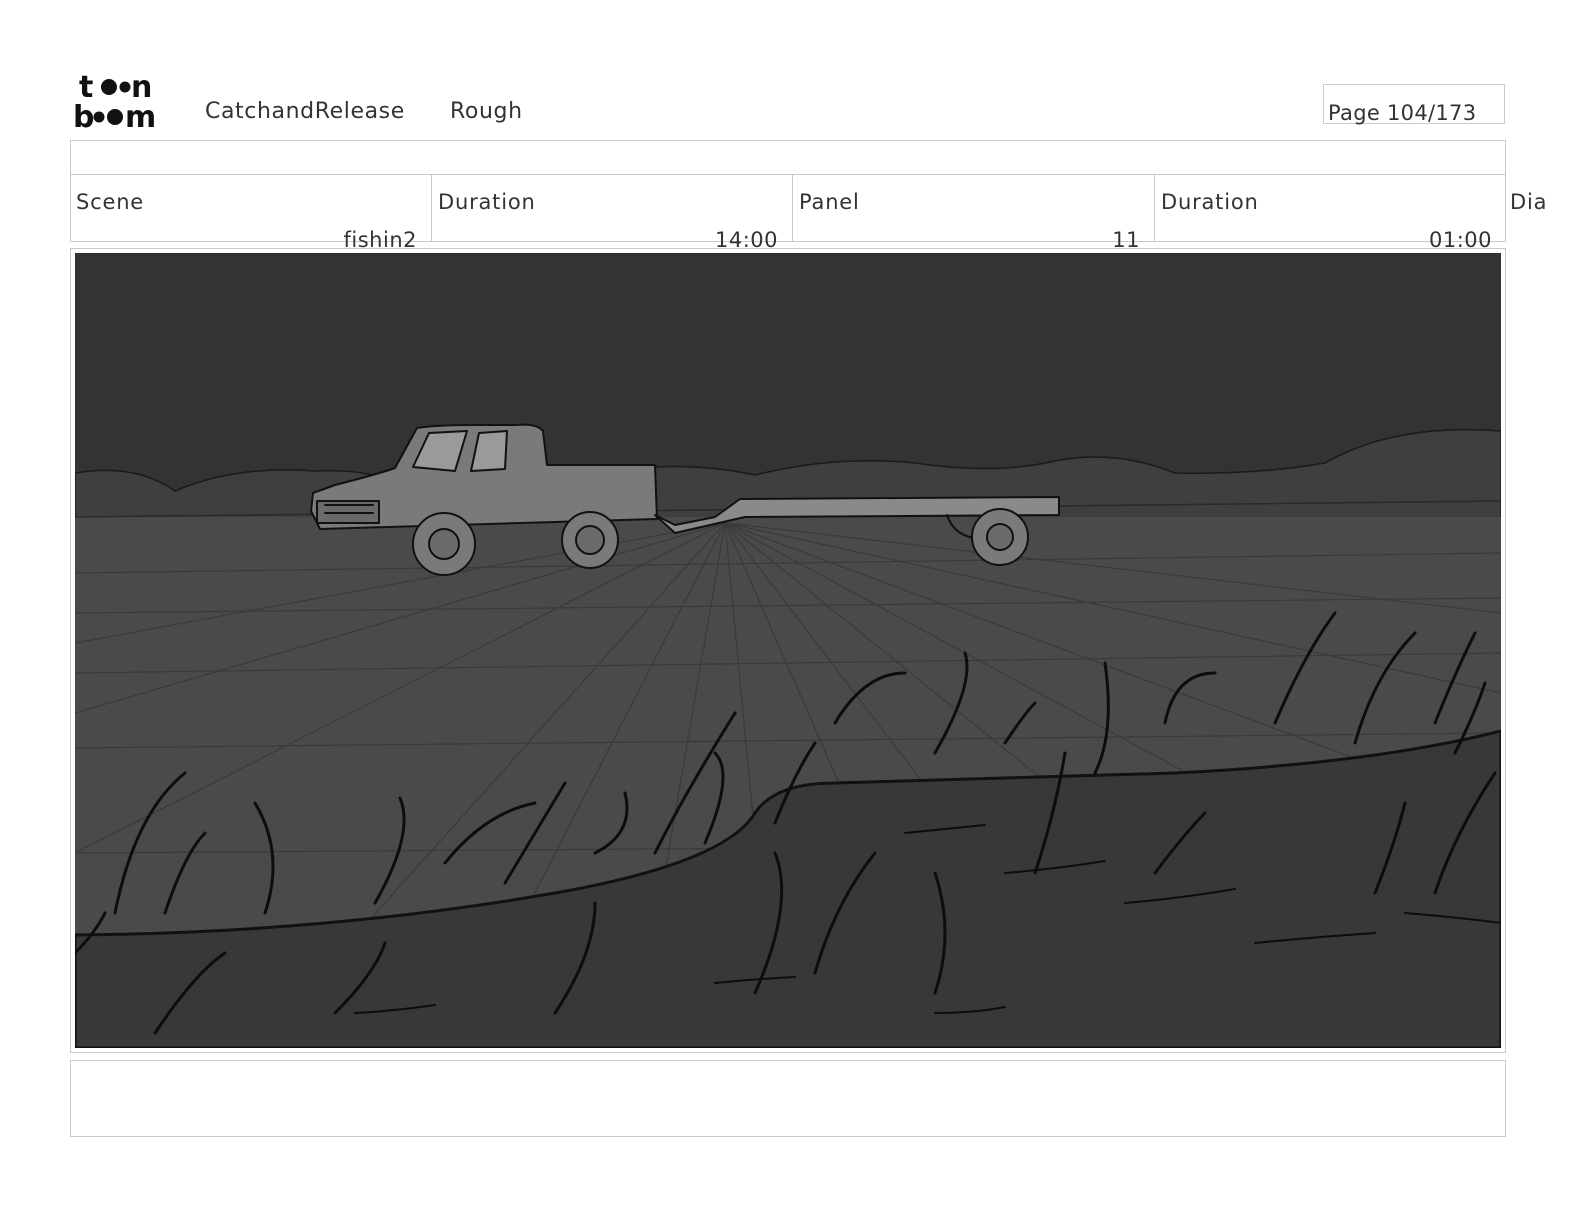  I want to click on svg-text: m, so click(140, 116).